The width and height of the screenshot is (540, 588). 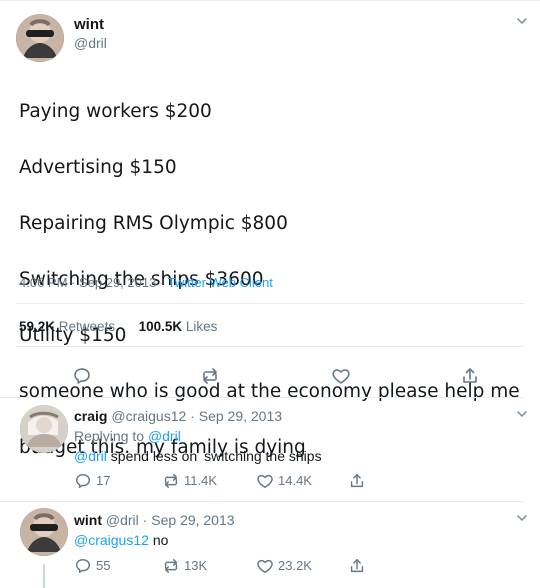 What do you see at coordinates (192, 520) in the screenshot?
I see `reply-2-date: Sep 29, 2013` at bounding box center [192, 520].